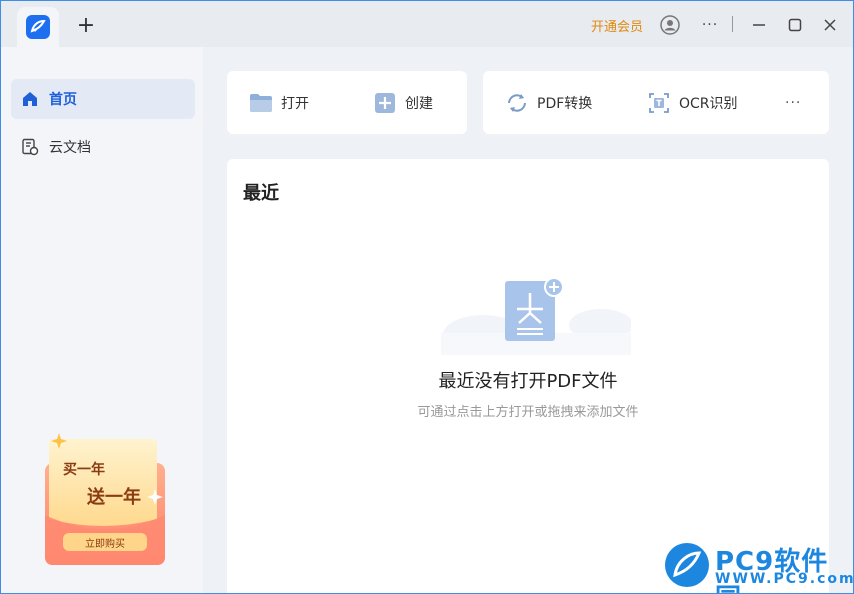  I want to click on empty-state-hint: 可通过点击上方打开或拖拽来添加文件, so click(528, 412).